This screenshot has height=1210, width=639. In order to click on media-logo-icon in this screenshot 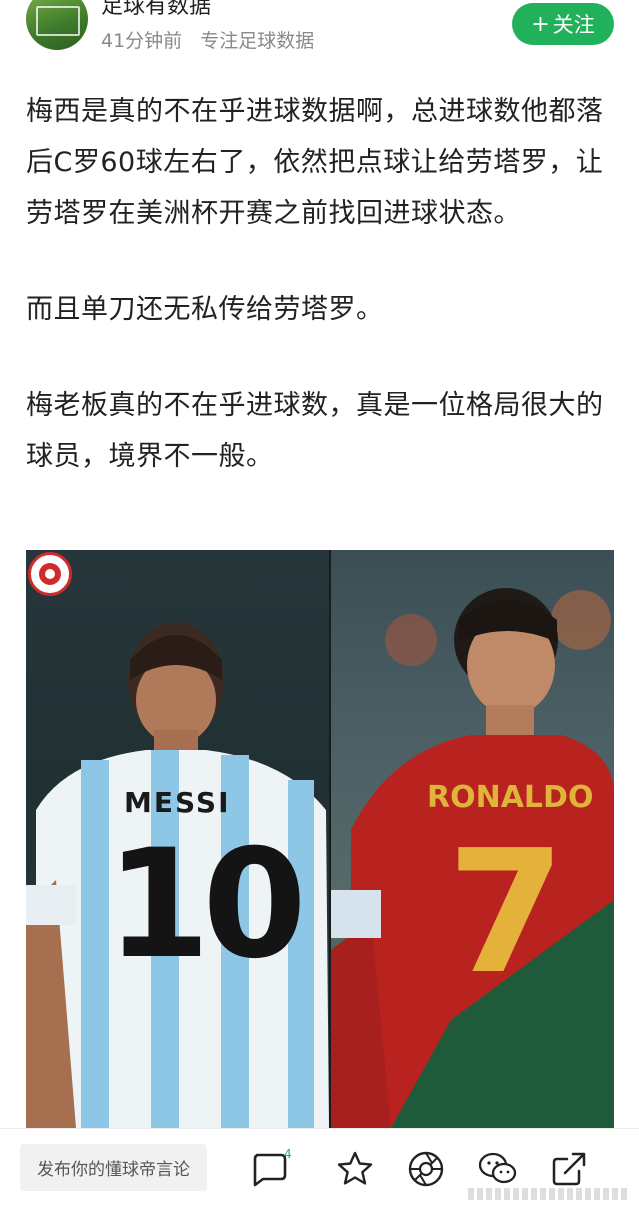, I will do `click(50, 574)`.